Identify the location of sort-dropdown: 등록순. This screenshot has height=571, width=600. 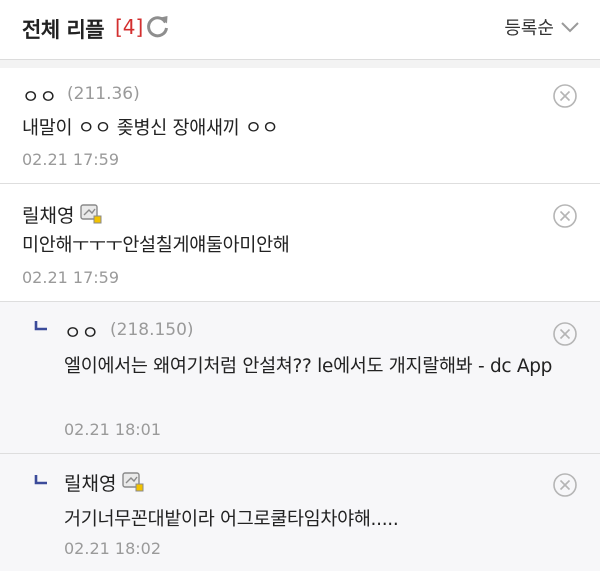
(542, 27).